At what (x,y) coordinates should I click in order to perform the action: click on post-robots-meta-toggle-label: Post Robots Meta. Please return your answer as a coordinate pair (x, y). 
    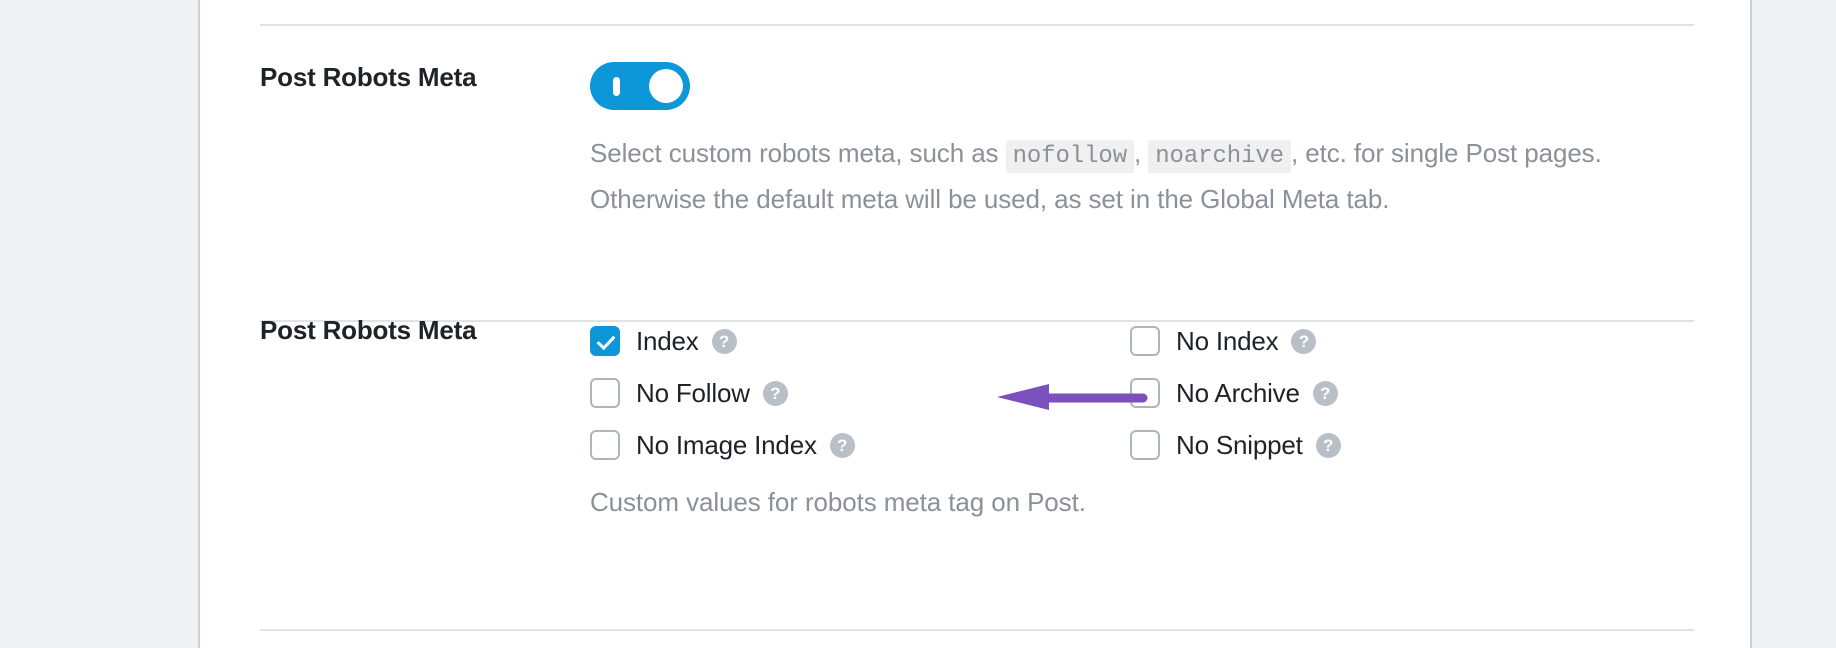
    Looking at the image, I should click on (368, 77).